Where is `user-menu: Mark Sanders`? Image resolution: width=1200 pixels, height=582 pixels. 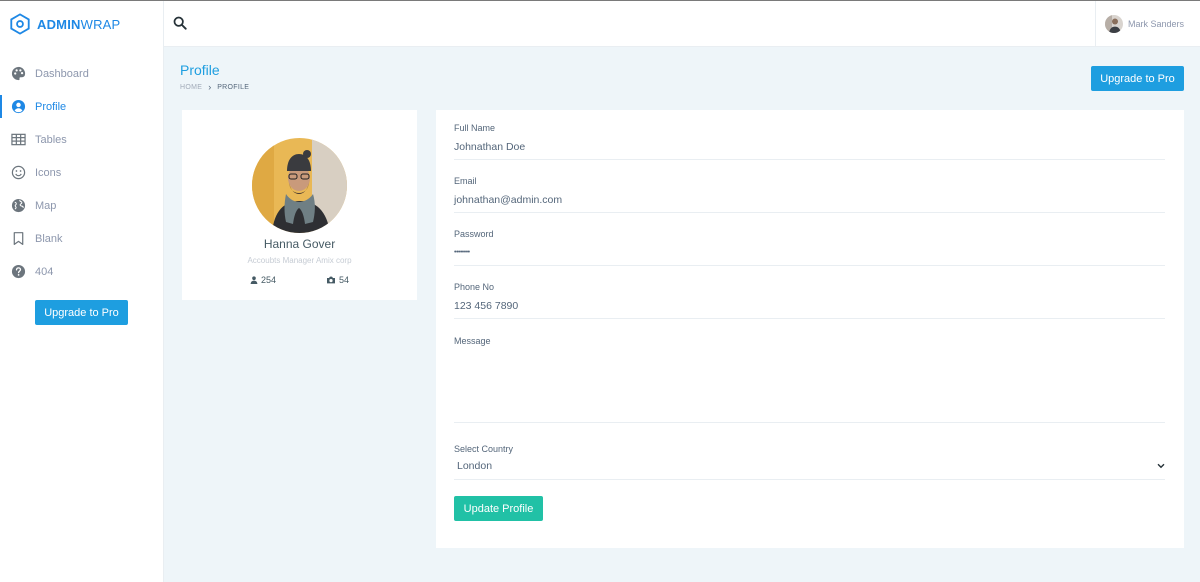 user-menu: Mark Sanders is located at coordinates (1147, 24).